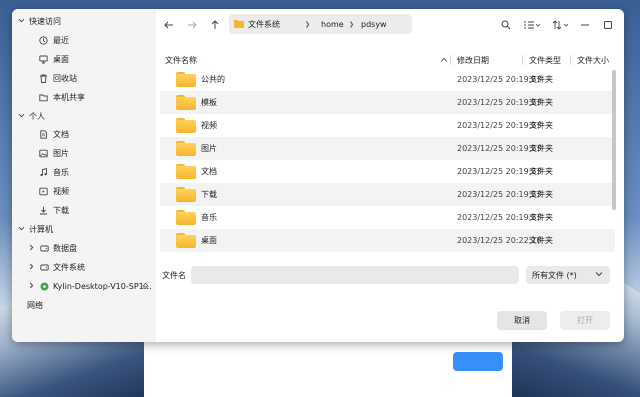 The height and width of the screenshot is (397, 640). I want to click on search-button, so click(506, 25).